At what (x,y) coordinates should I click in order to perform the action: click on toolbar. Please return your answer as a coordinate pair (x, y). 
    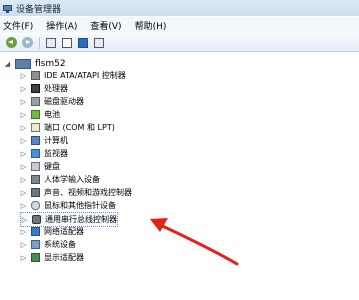
    Looking at the image, I should click on (179, 43).